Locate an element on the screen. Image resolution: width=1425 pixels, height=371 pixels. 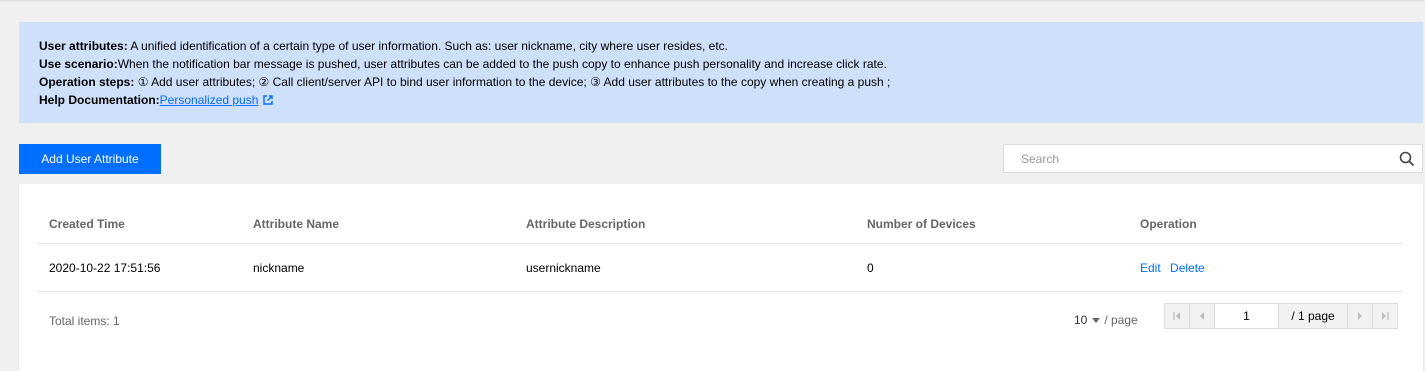
first-page-icon is located at coordinates (1177, 316).